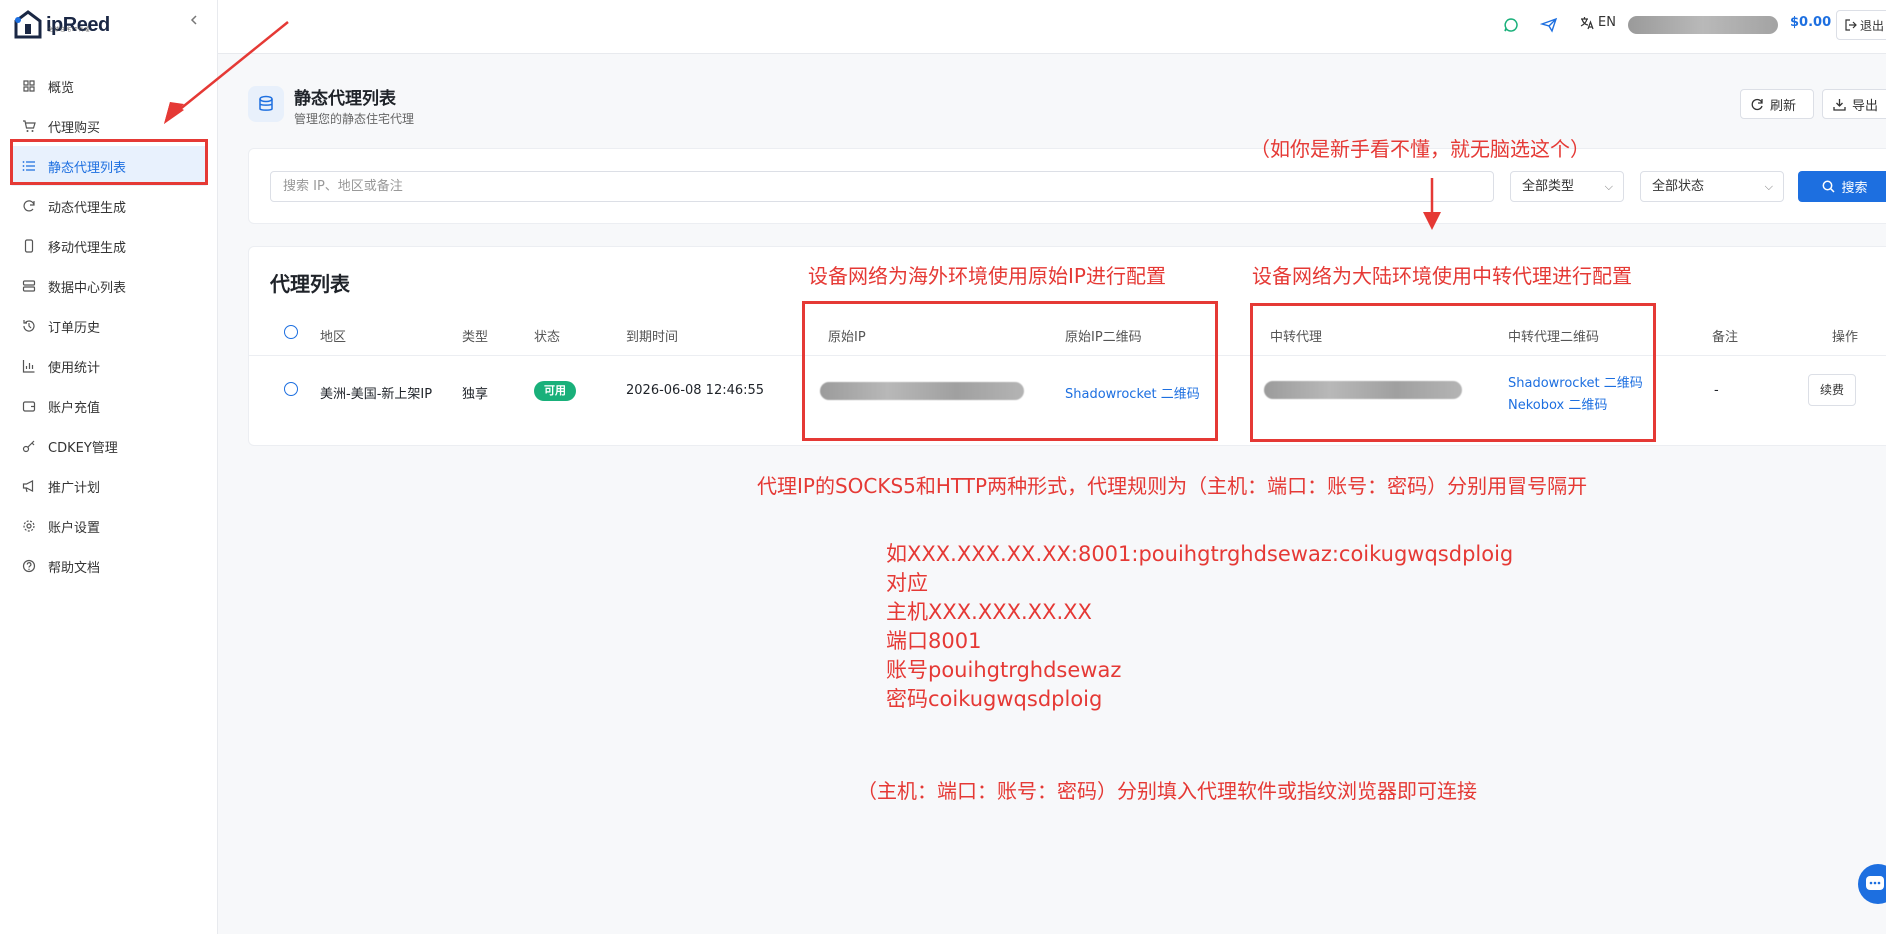  What do you see at coordinates (1829, 186) in the screenshot?
I see `search-icon` at bounding box center [1829, 186].